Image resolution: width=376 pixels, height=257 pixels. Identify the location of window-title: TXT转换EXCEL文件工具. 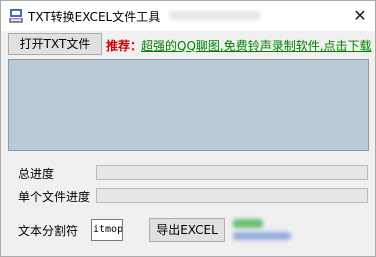
(94, 17).